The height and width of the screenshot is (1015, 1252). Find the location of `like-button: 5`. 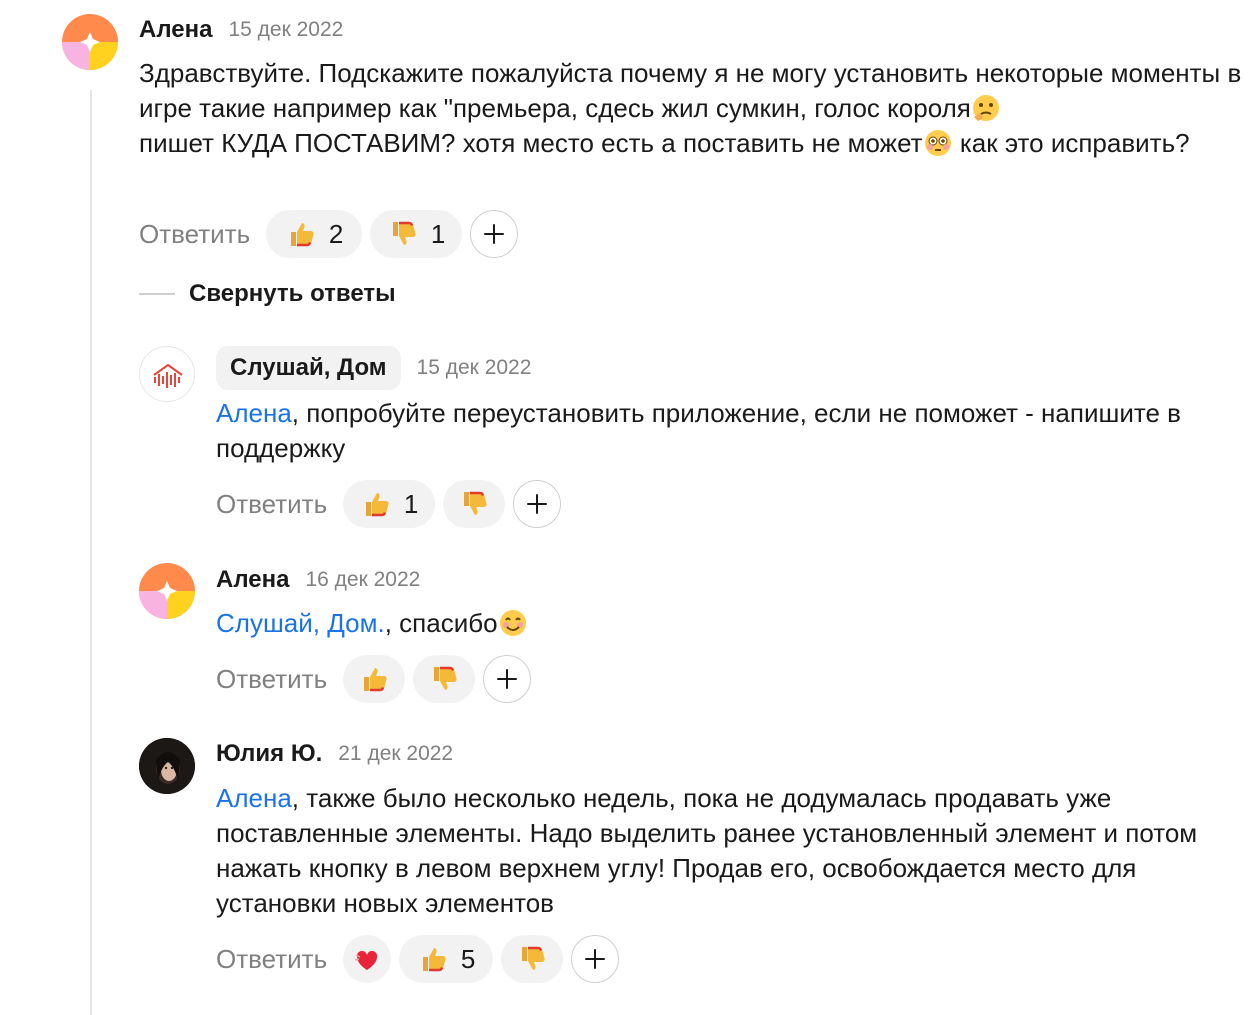

like-button: 5 is located at coordinates (446, 959).